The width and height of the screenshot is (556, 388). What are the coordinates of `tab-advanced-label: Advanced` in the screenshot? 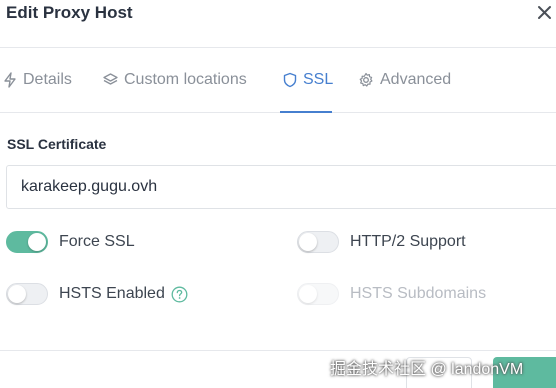 It's located at (416, 79).